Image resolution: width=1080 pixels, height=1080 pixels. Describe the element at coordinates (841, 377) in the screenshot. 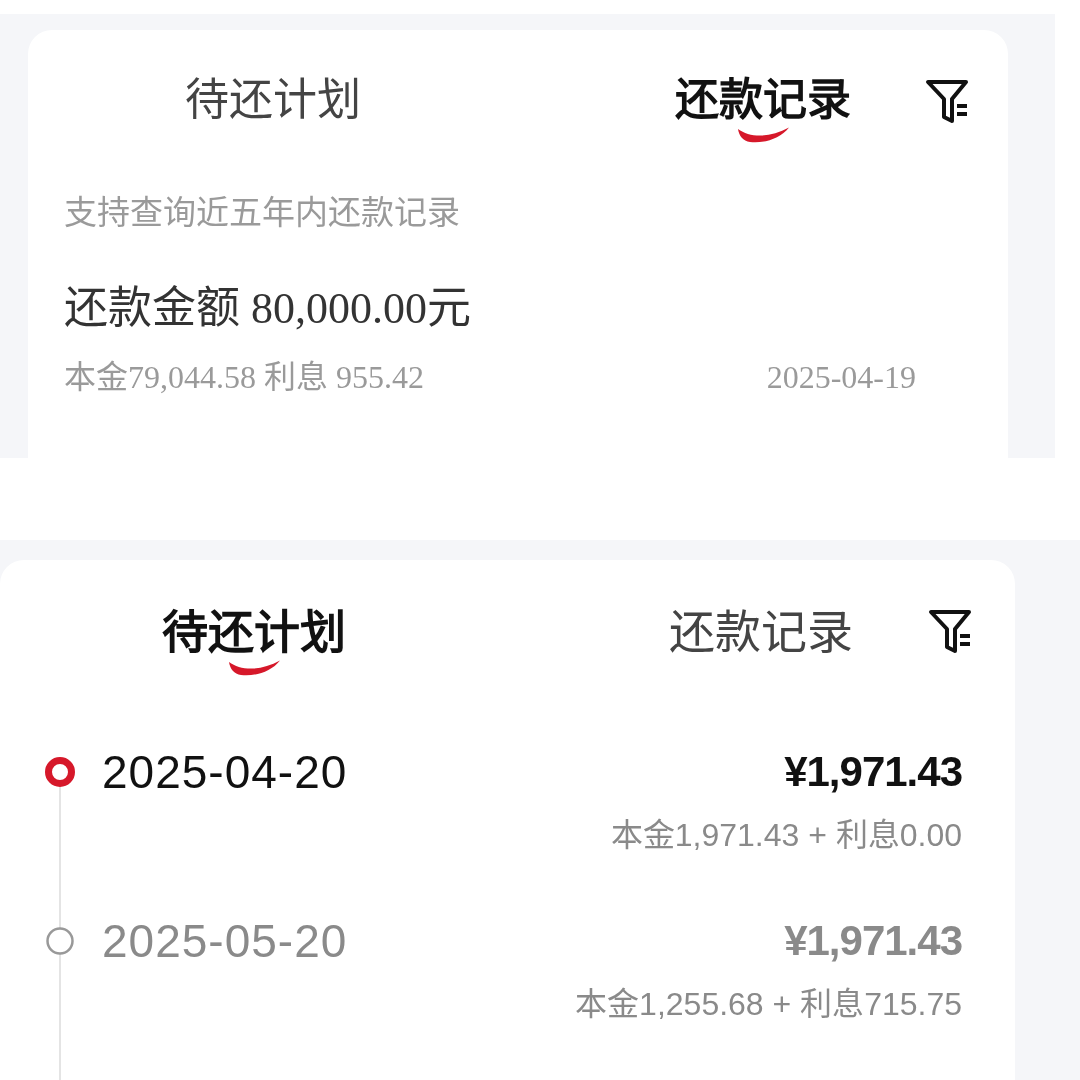

I see `repayment-date: 2025-04-19` at that location.